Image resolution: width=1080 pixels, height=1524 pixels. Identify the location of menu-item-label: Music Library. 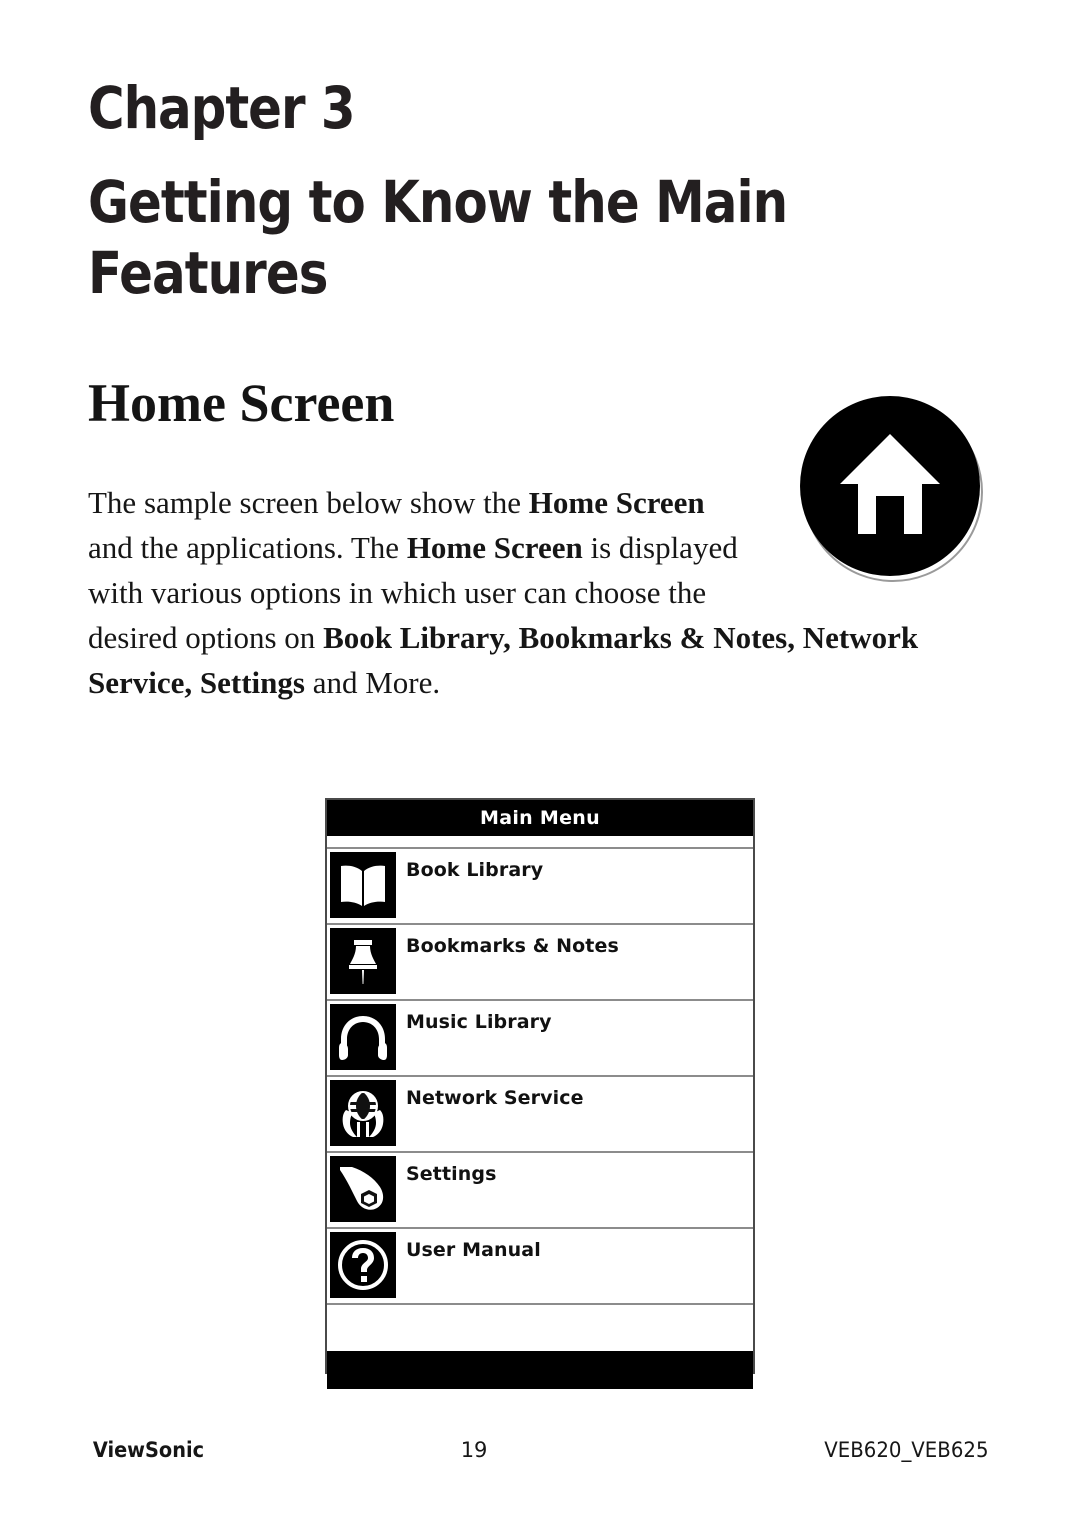
(479, 1022).